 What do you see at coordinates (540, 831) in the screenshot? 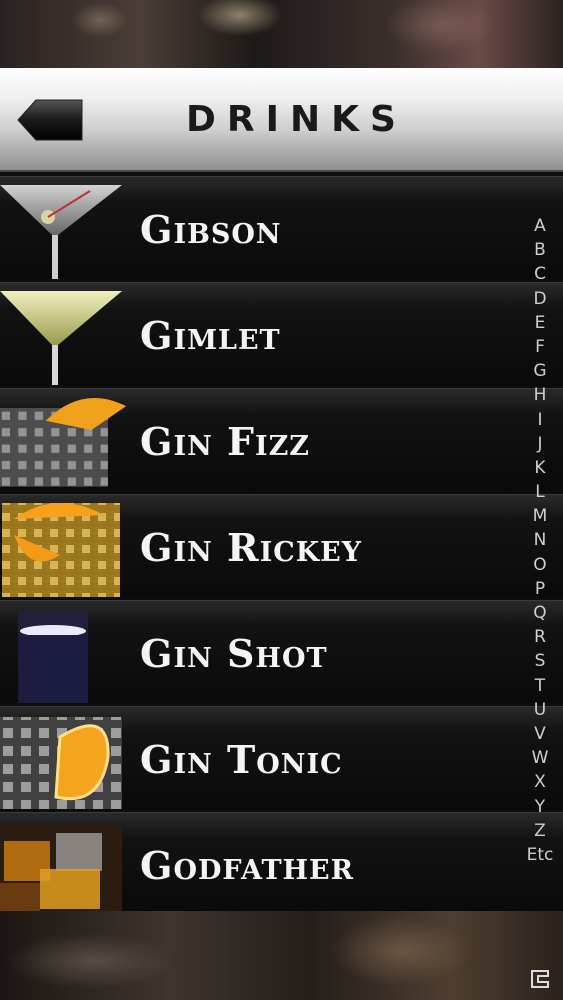
I see `index-letter: Z` at bounding box center [540, 831].